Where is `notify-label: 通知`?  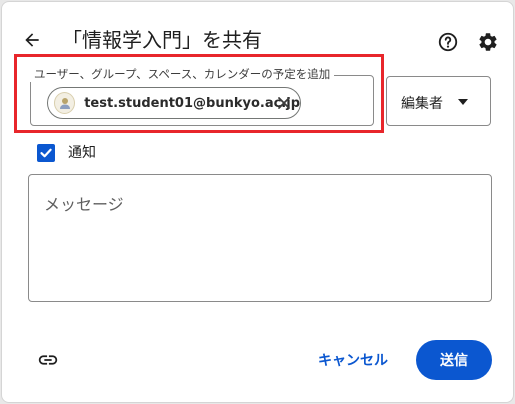
notify-label: 通知 is located at coordinates (82, 153).